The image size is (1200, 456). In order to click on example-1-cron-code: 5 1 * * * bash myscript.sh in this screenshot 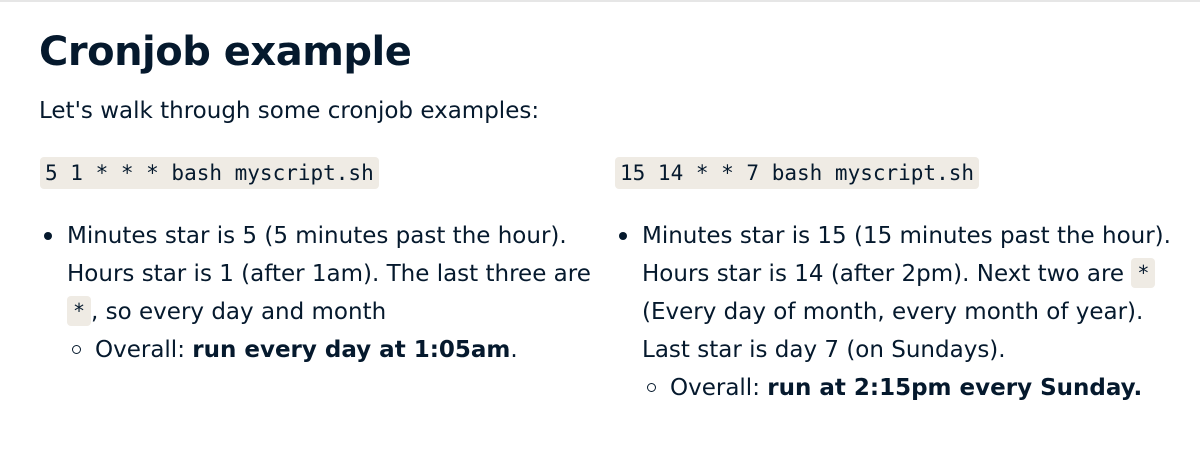, I will do `click(209, 173)`.